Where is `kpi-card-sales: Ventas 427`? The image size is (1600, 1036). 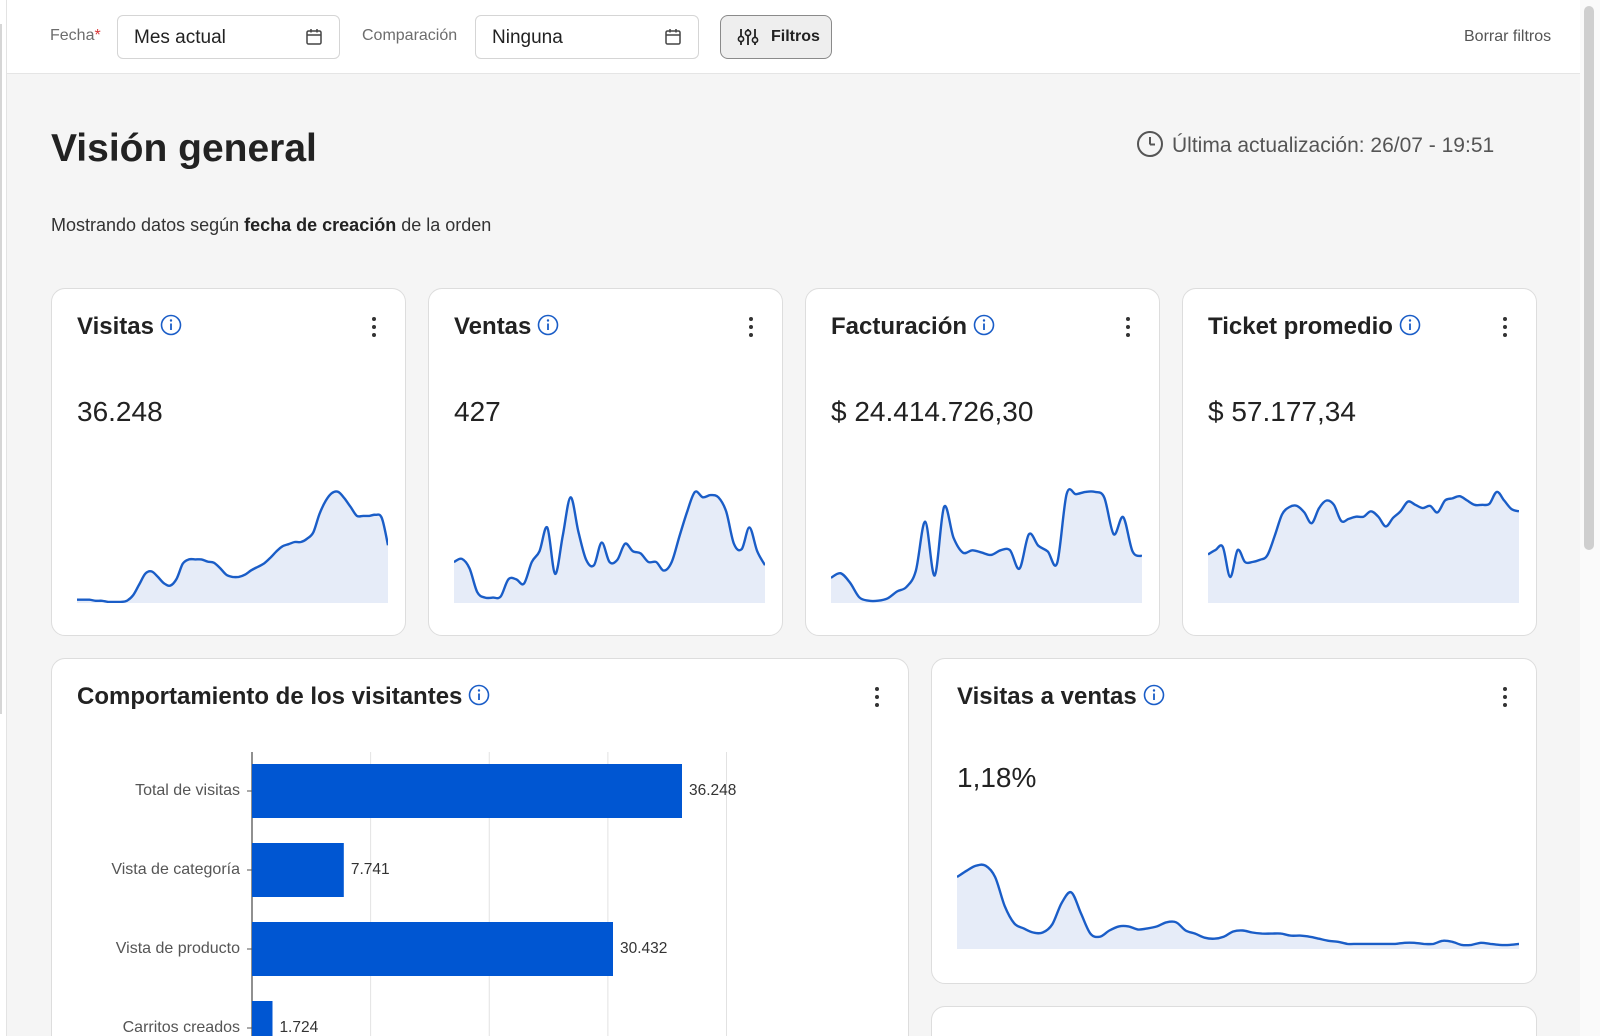 kpi-card-sales: Ventas 427 is located at coordinates (605, 462).